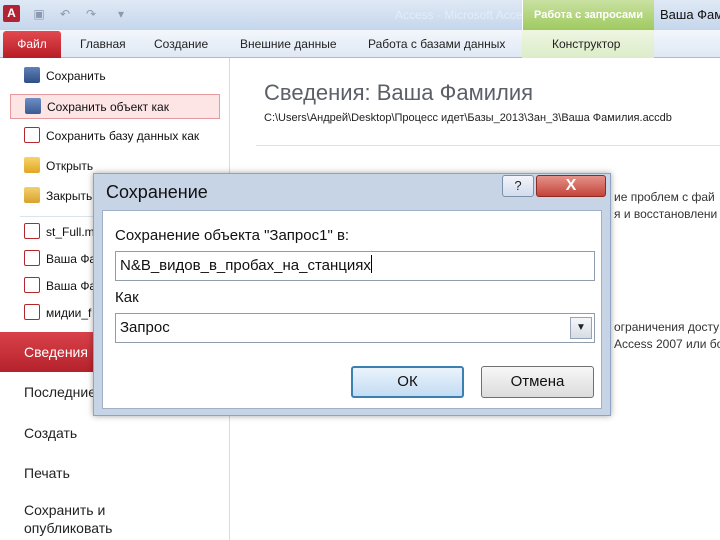 The width and height of the screenshot is (720, 540). I want to click on text-caret, so click(371, 264).